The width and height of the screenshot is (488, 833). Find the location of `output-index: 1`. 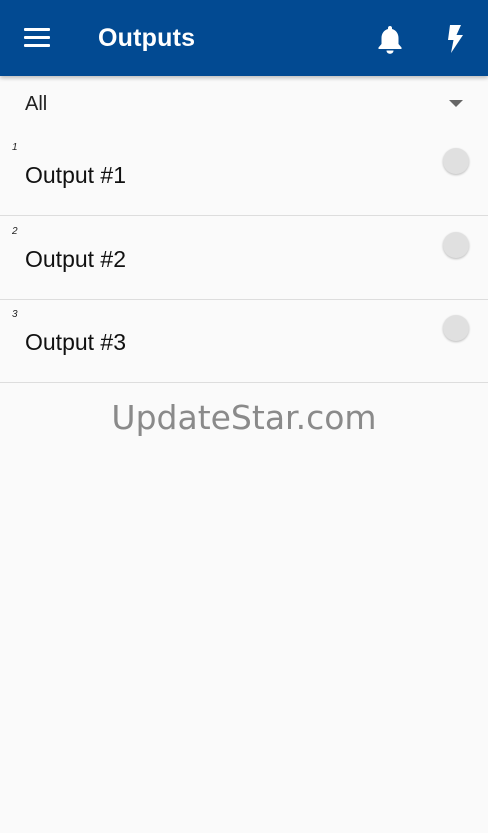

output-index: 1 is located at coordinates (15, 147).